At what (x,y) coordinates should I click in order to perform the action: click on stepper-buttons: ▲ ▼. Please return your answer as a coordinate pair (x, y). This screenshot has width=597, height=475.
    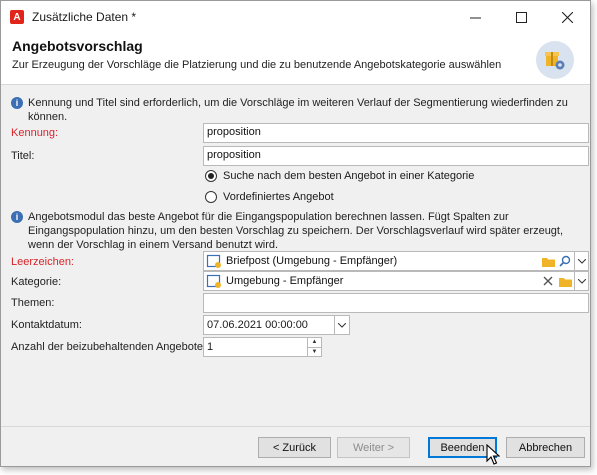
    Looking at the image, I should click on (314, 347).